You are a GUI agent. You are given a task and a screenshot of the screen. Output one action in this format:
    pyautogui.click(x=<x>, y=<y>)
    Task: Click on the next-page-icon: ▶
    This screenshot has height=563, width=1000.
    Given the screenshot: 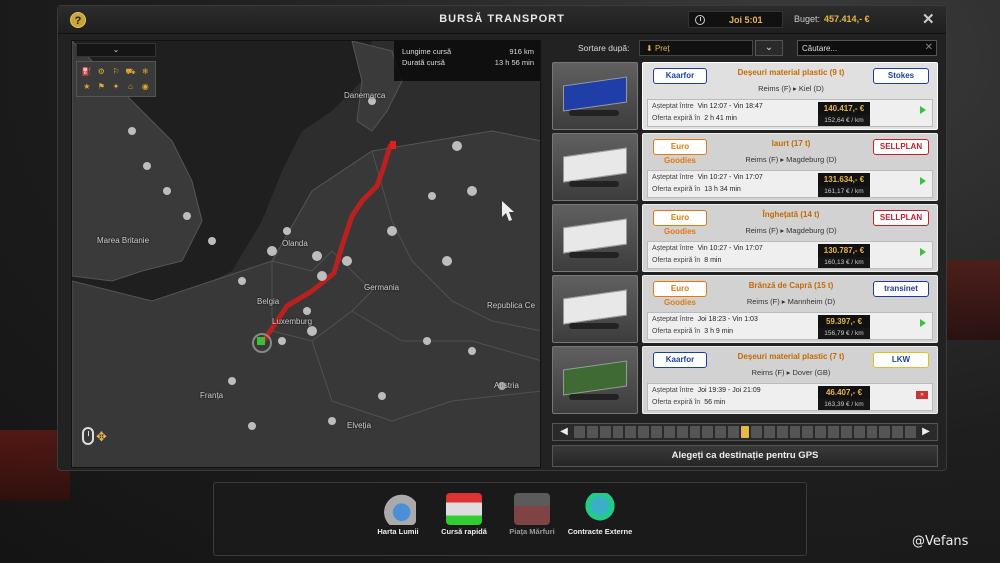 What is the action you would take?
    pyautogui.click(x=926, y=432)
    